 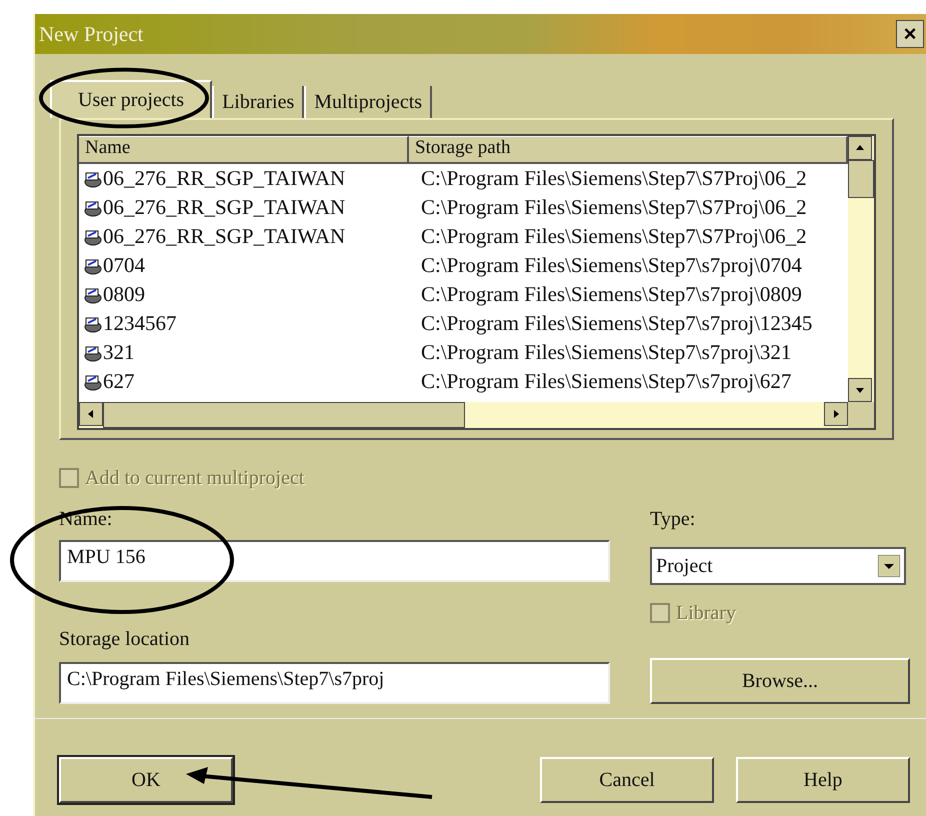 What do you see at coordinates (778, 566) in the screenshot?
I see `dropdown: Project` at bounding box center [778, 566].